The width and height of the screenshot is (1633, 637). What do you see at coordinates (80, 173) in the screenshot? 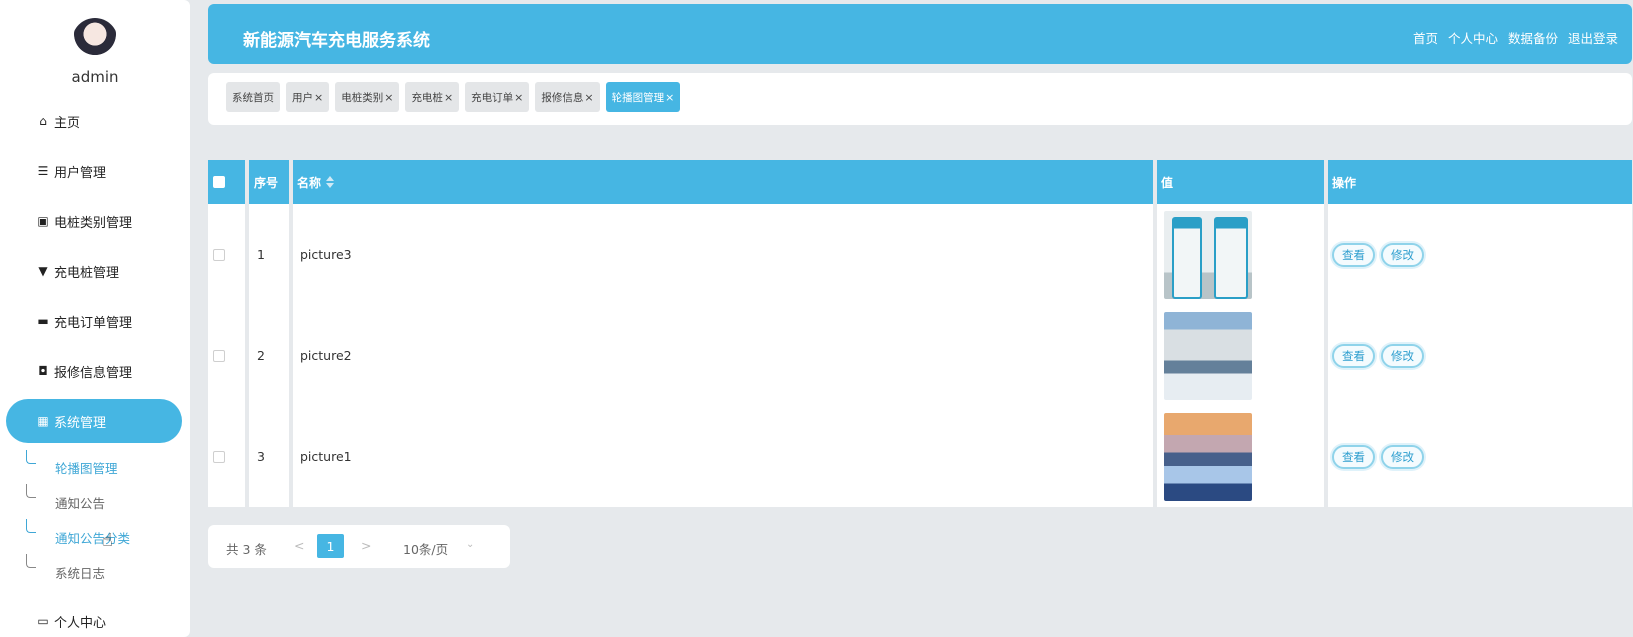
I see `sidebar-item-label: 用户管理` at bounding box center [80, 173].